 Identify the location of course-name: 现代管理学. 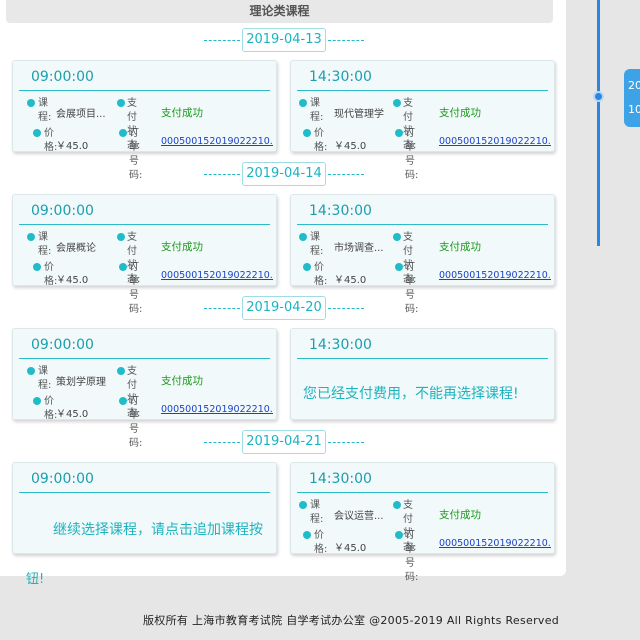
(359, 114).